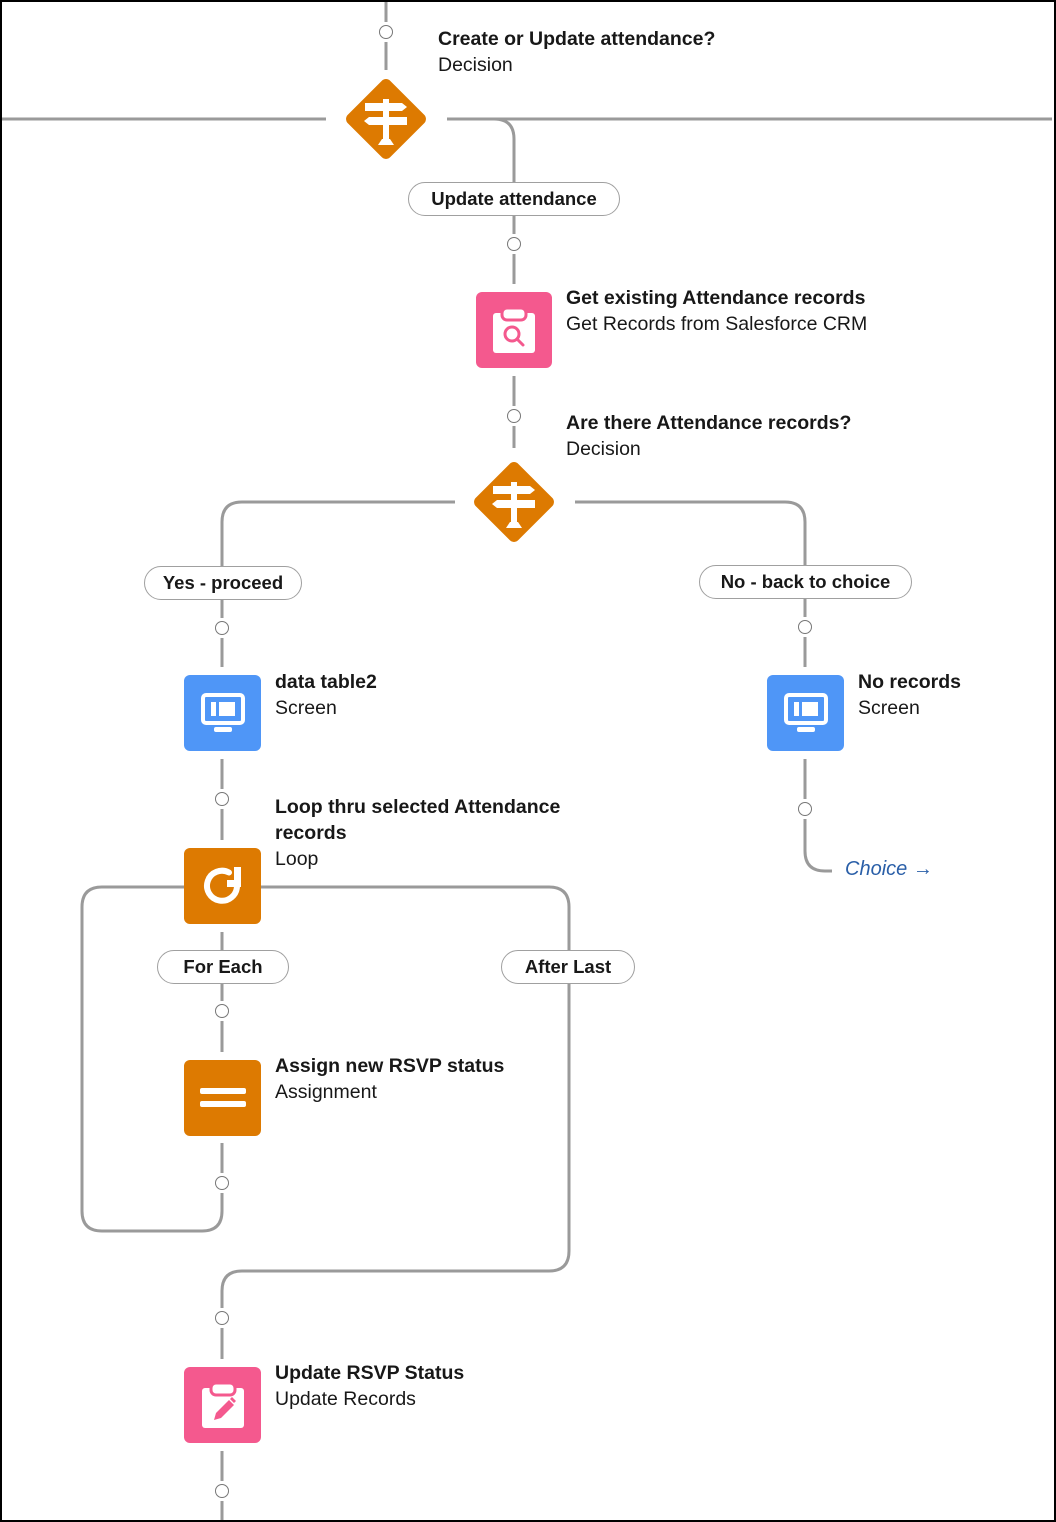 This screenshot has height=1522, width=1056. What do you see at coordinates (390, 1066) in the screenshot?
I see `node-title: Assign new RSVP status` at bounding box center [390, 1066].